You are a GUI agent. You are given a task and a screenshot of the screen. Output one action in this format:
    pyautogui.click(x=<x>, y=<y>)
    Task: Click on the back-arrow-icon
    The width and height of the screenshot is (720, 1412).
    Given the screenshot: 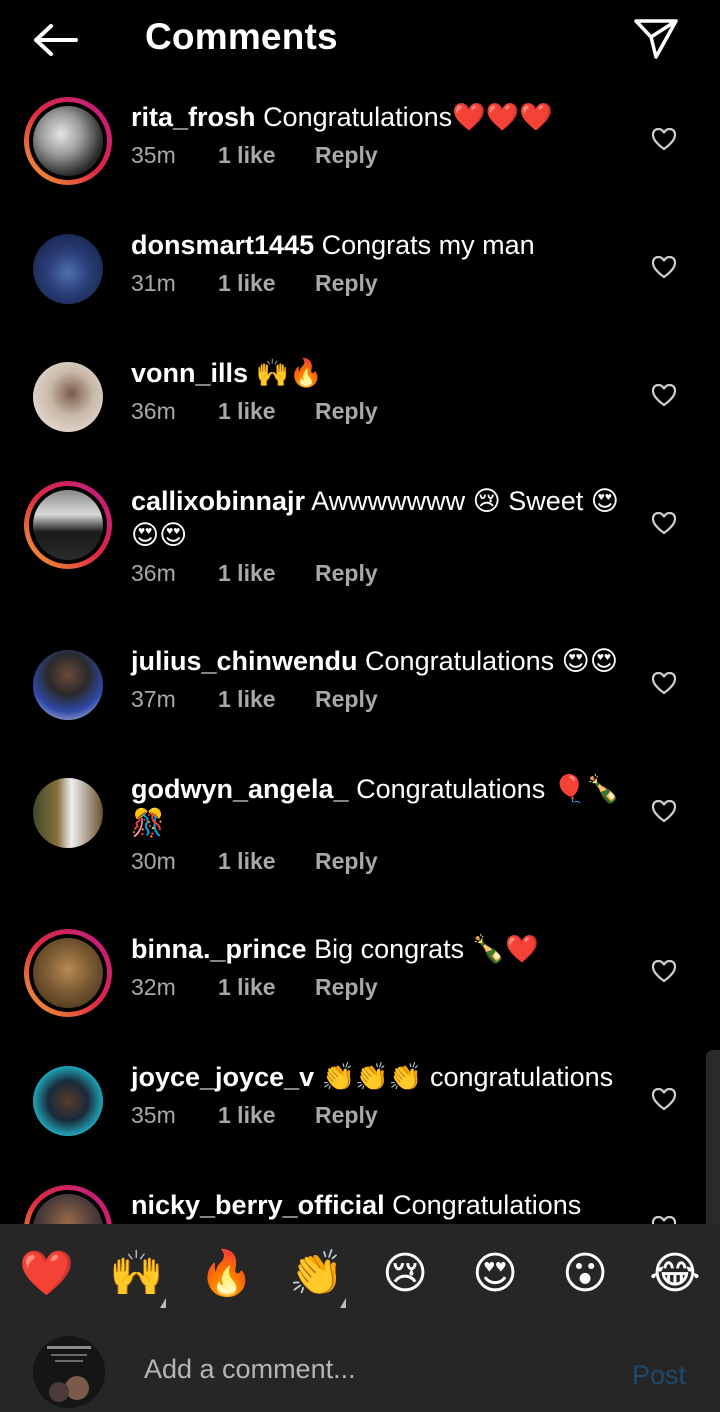 What is the action you would take?
    pyautogui.click(x=56, y=40)
    